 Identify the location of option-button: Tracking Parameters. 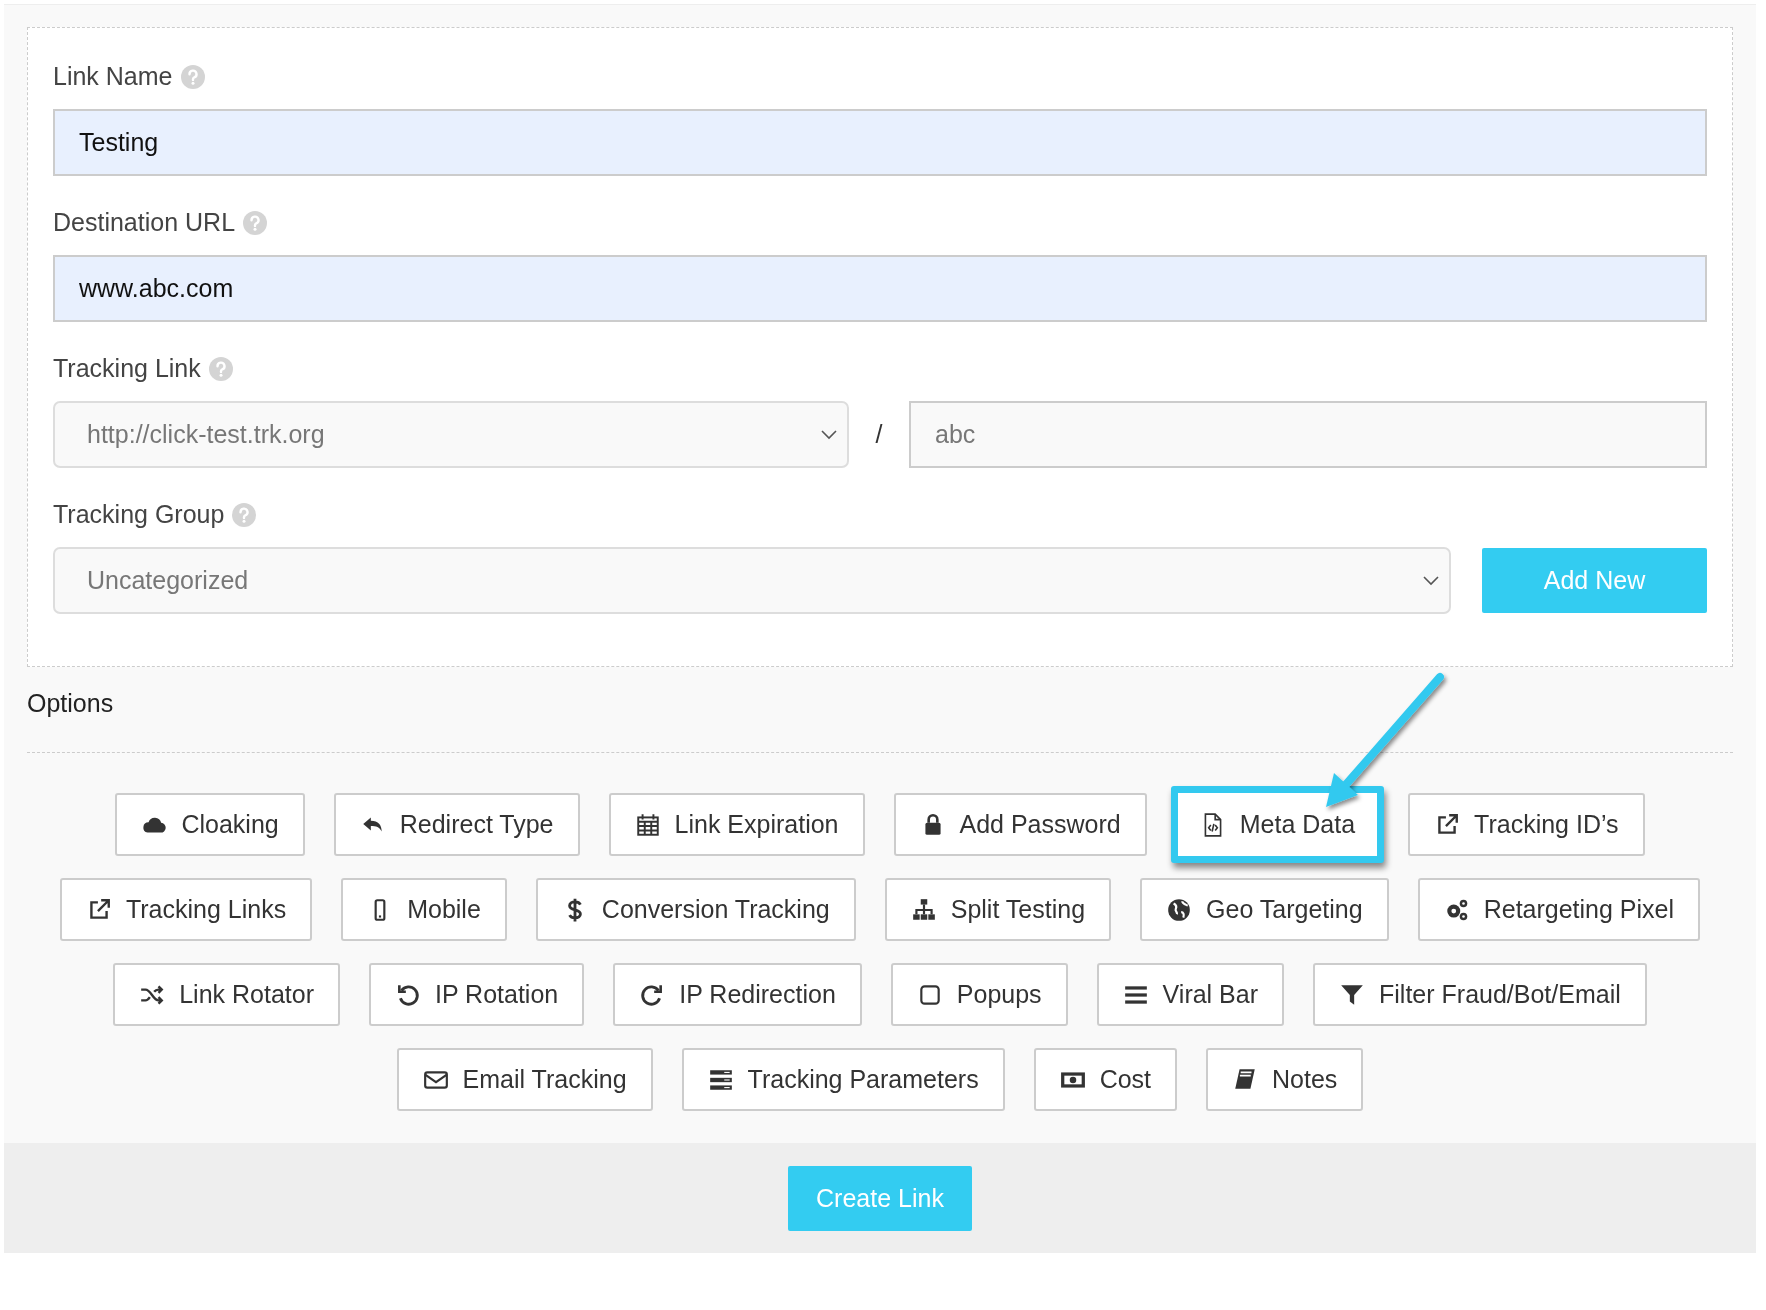
(843, 1079).